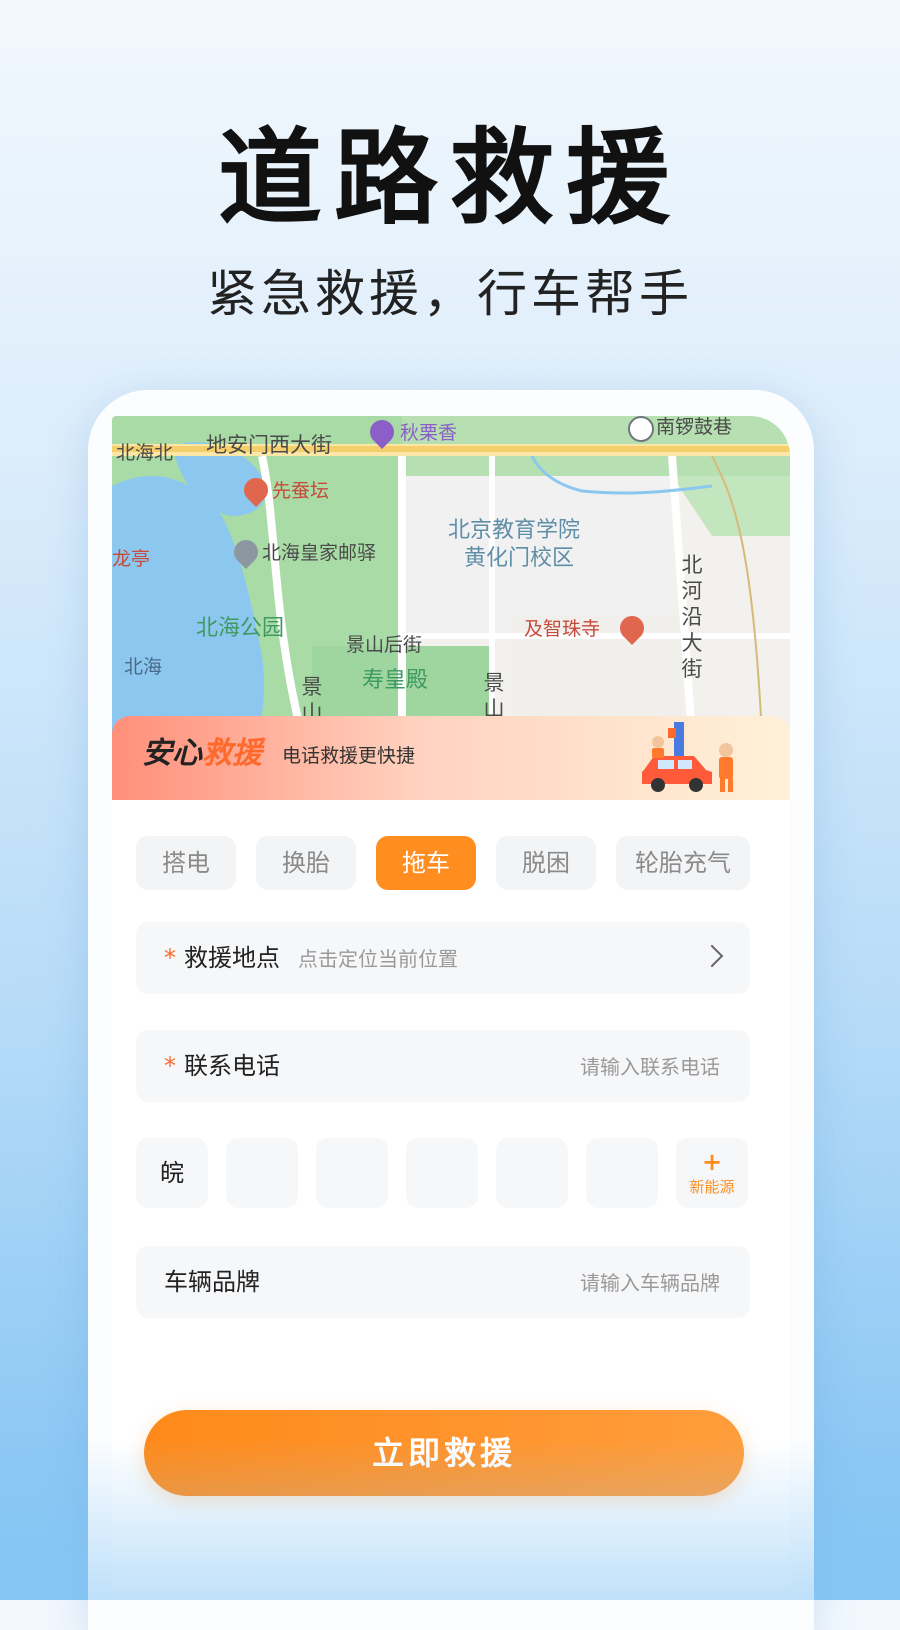 The height and width of the screenshot is (1630, 900). Describe the element at coordinates (378, 959) in the screenshot. I see `location-hint: 点击定位当前位置` at that location.